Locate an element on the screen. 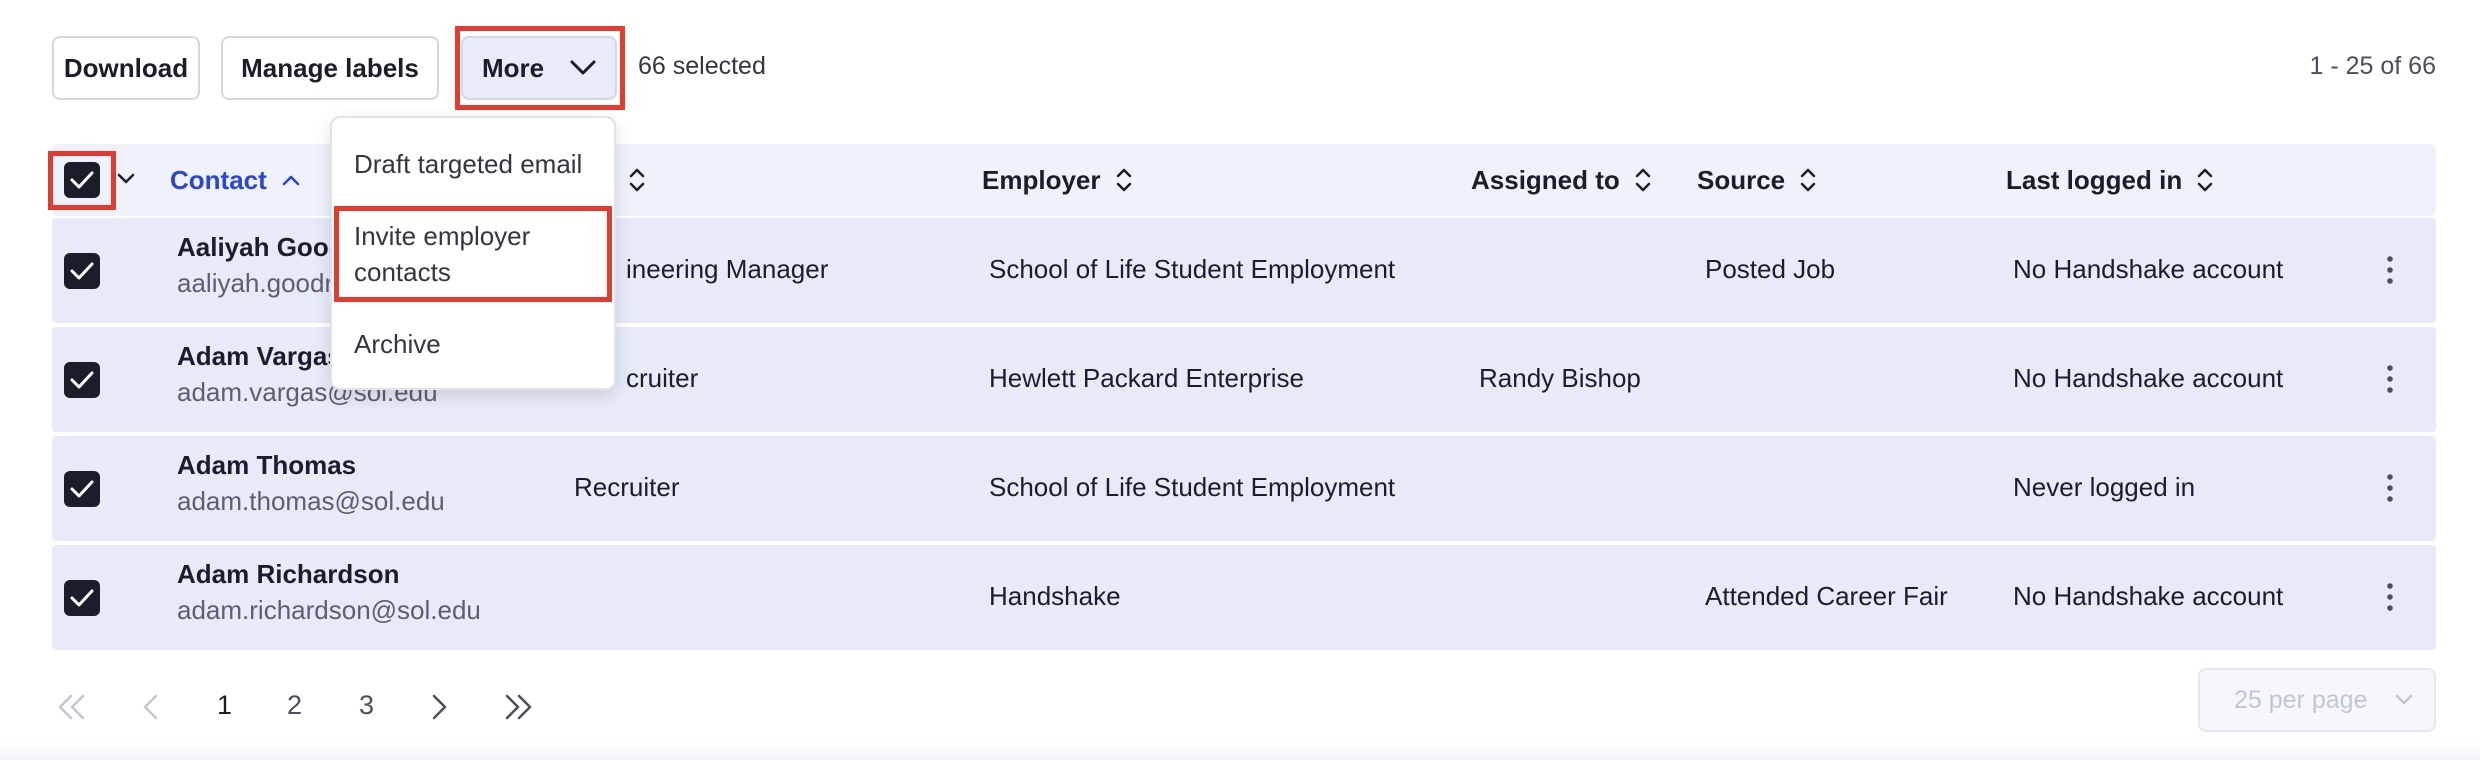  more-button: More is located at coordinates (539, 68).